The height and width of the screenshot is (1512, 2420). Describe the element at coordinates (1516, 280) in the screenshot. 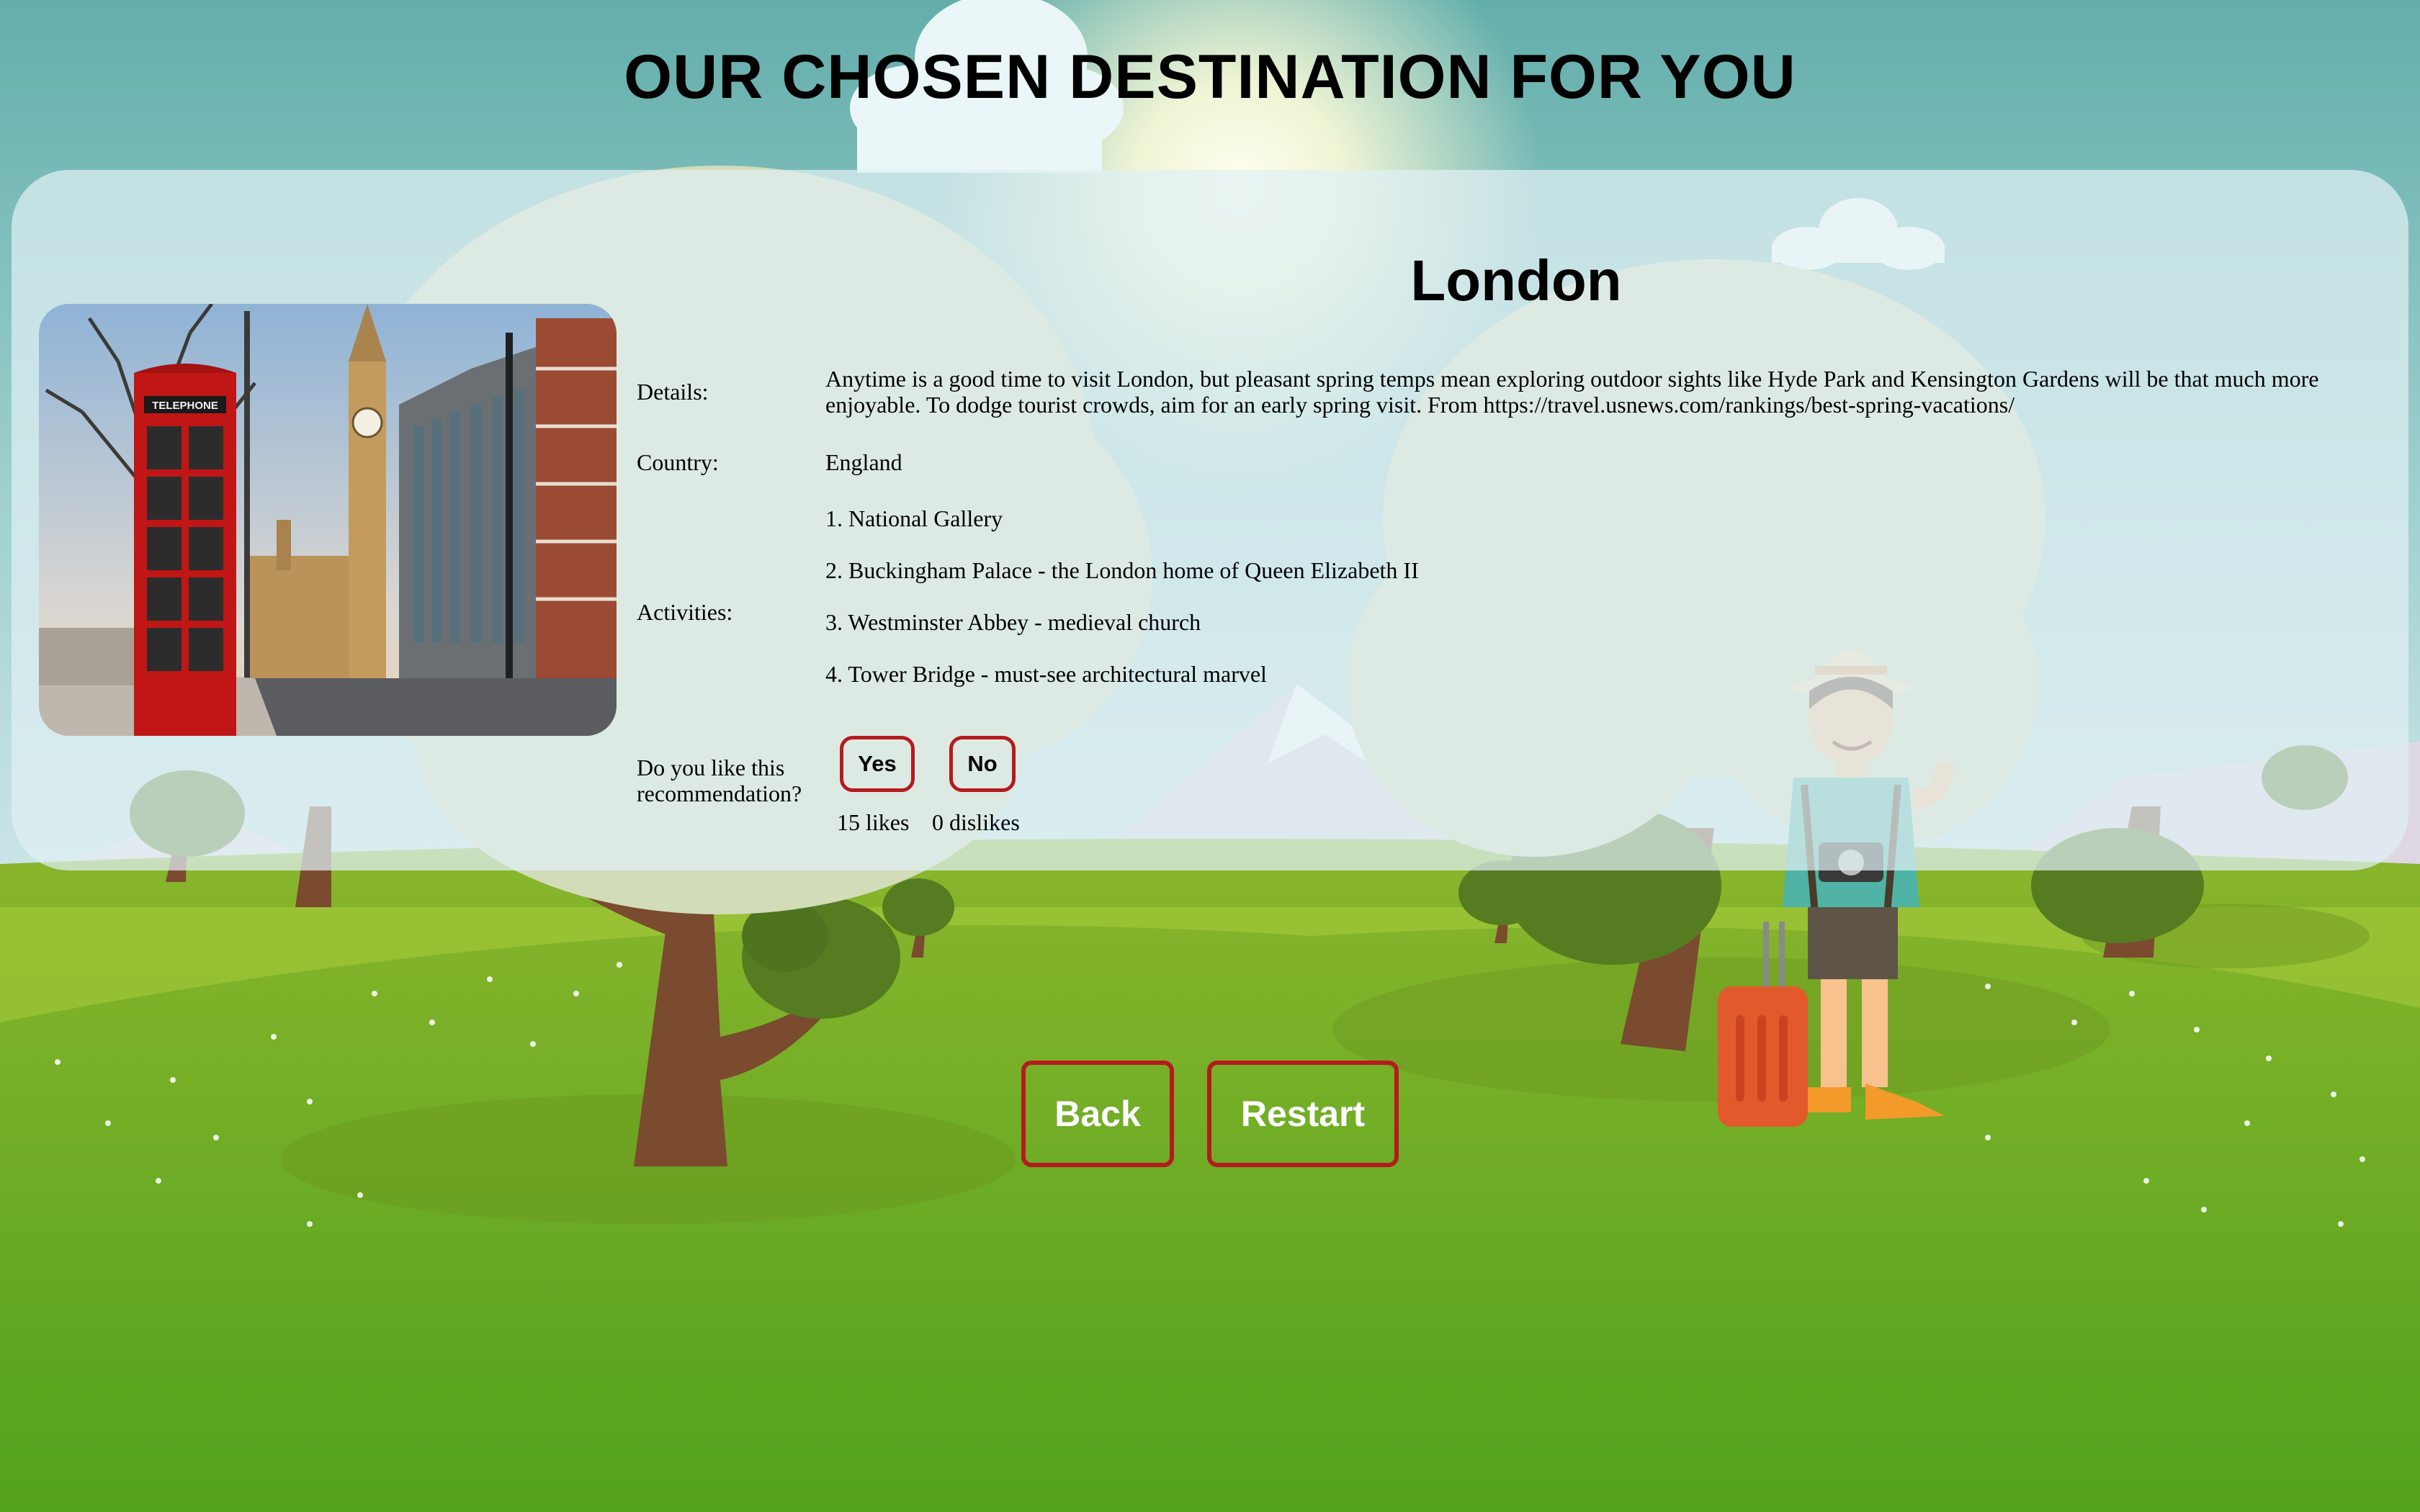

I see `destination-name: London` at that location.